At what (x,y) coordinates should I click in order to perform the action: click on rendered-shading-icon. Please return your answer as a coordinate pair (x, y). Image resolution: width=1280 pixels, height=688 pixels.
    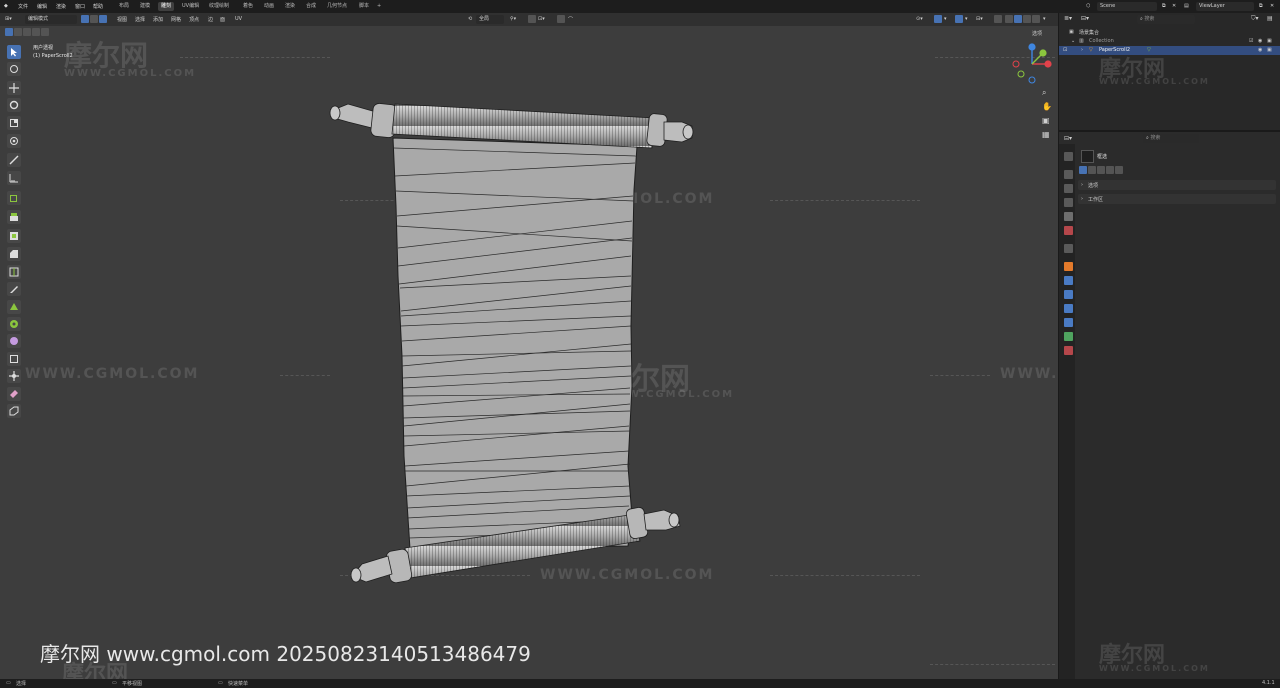
    Looking at the image, I should click on (1036, 19).